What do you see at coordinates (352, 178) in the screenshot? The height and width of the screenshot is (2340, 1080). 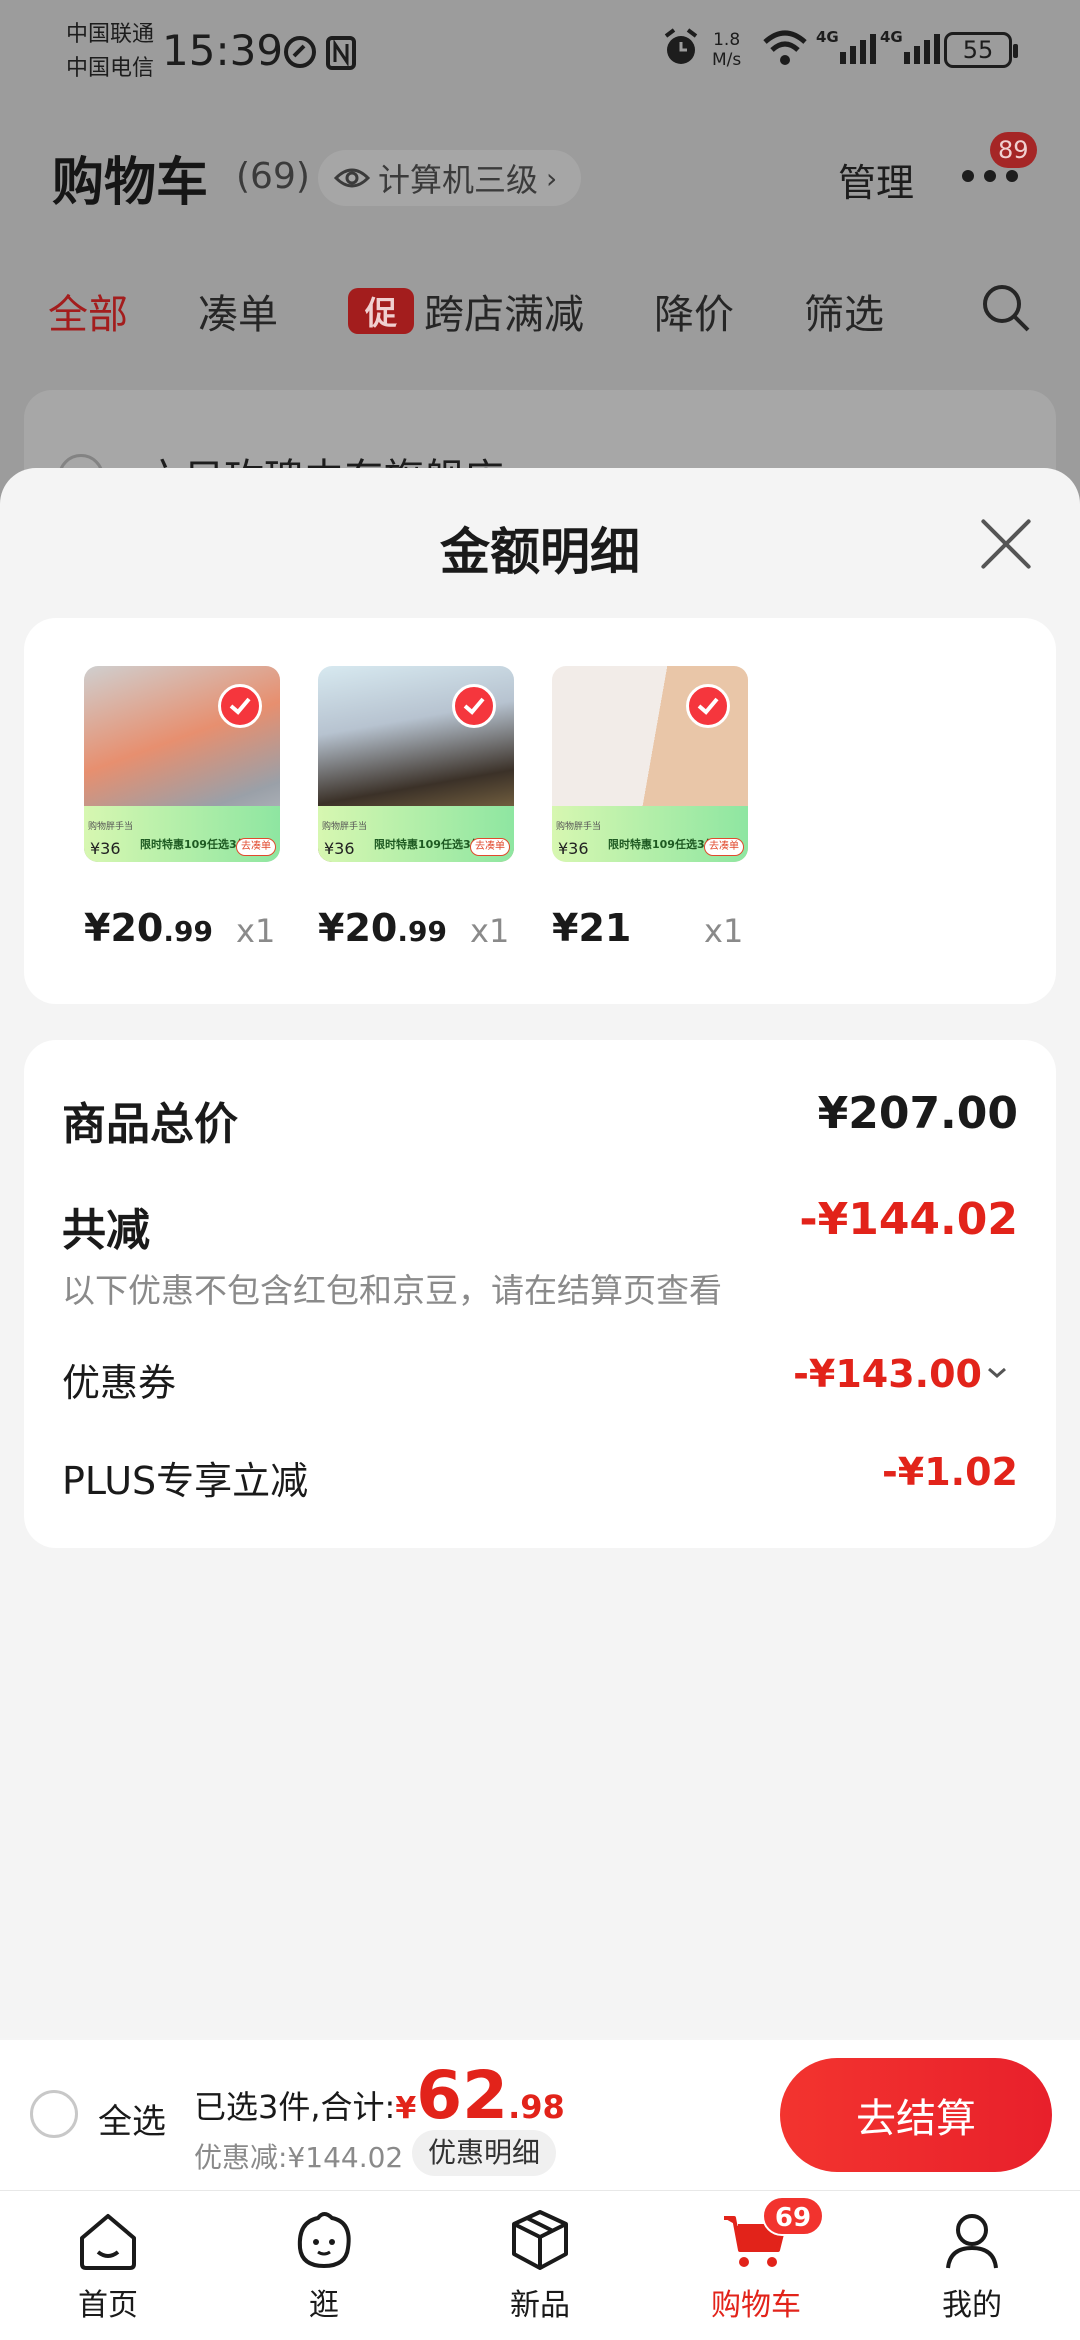 I see `eye-icon` at bounding box center [352, 178].